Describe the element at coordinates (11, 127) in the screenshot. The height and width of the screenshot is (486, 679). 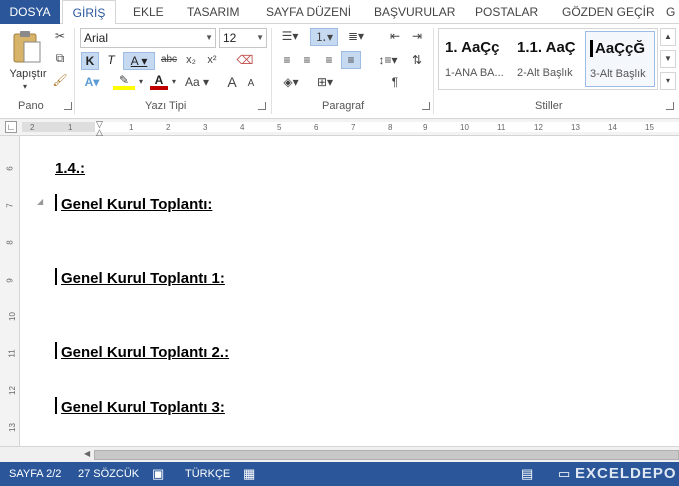
I see `tab-selector-icon: ∟` at that location.